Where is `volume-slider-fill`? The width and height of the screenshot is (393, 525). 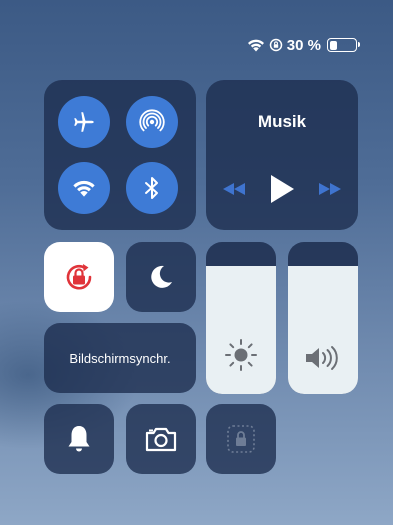 volume-slider-fill is located at coordinates (323, 330).